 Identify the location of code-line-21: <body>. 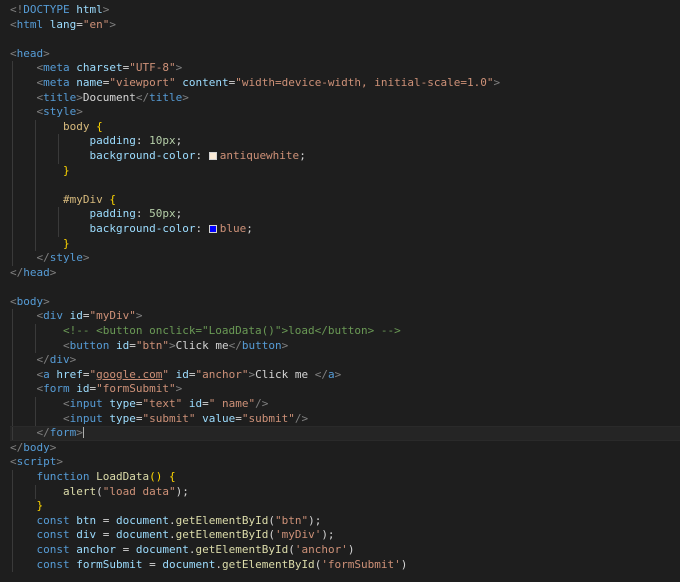
(30, 301).